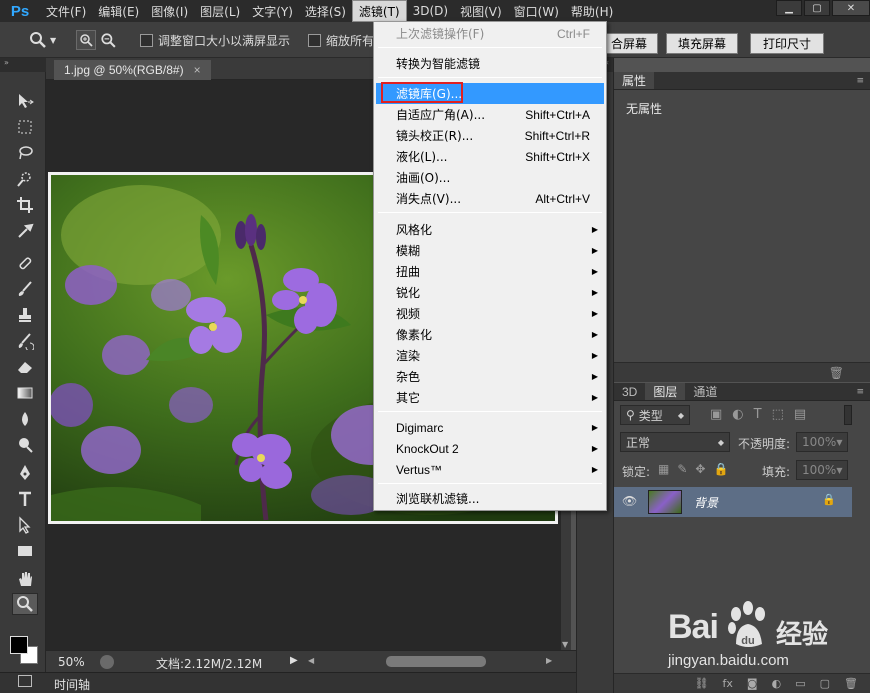 This screenshot has height=693, width=870. I want to click on menu-item-video: 视频 ▶, so click(490, 313).